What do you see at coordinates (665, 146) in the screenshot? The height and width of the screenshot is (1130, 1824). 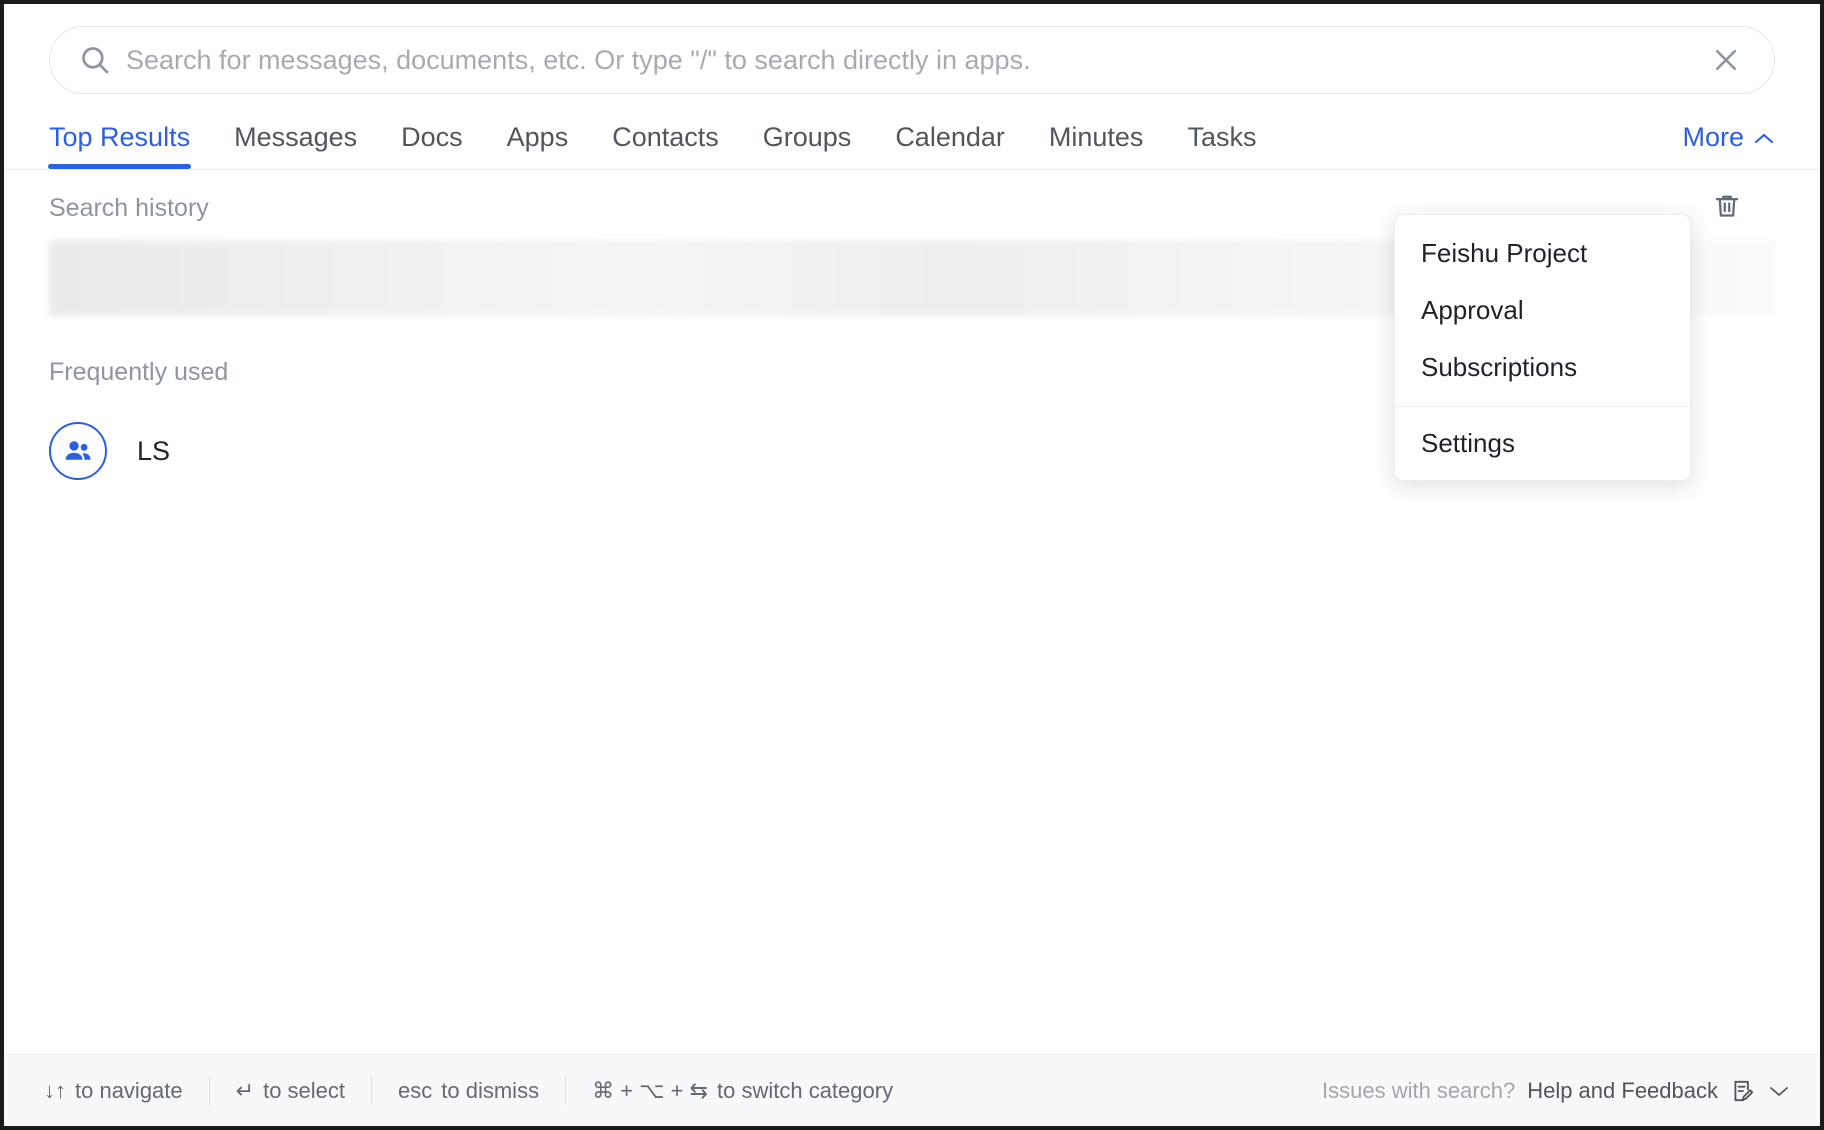 I see `tab-contacts: Contacts` at bounding box center [665, 146].